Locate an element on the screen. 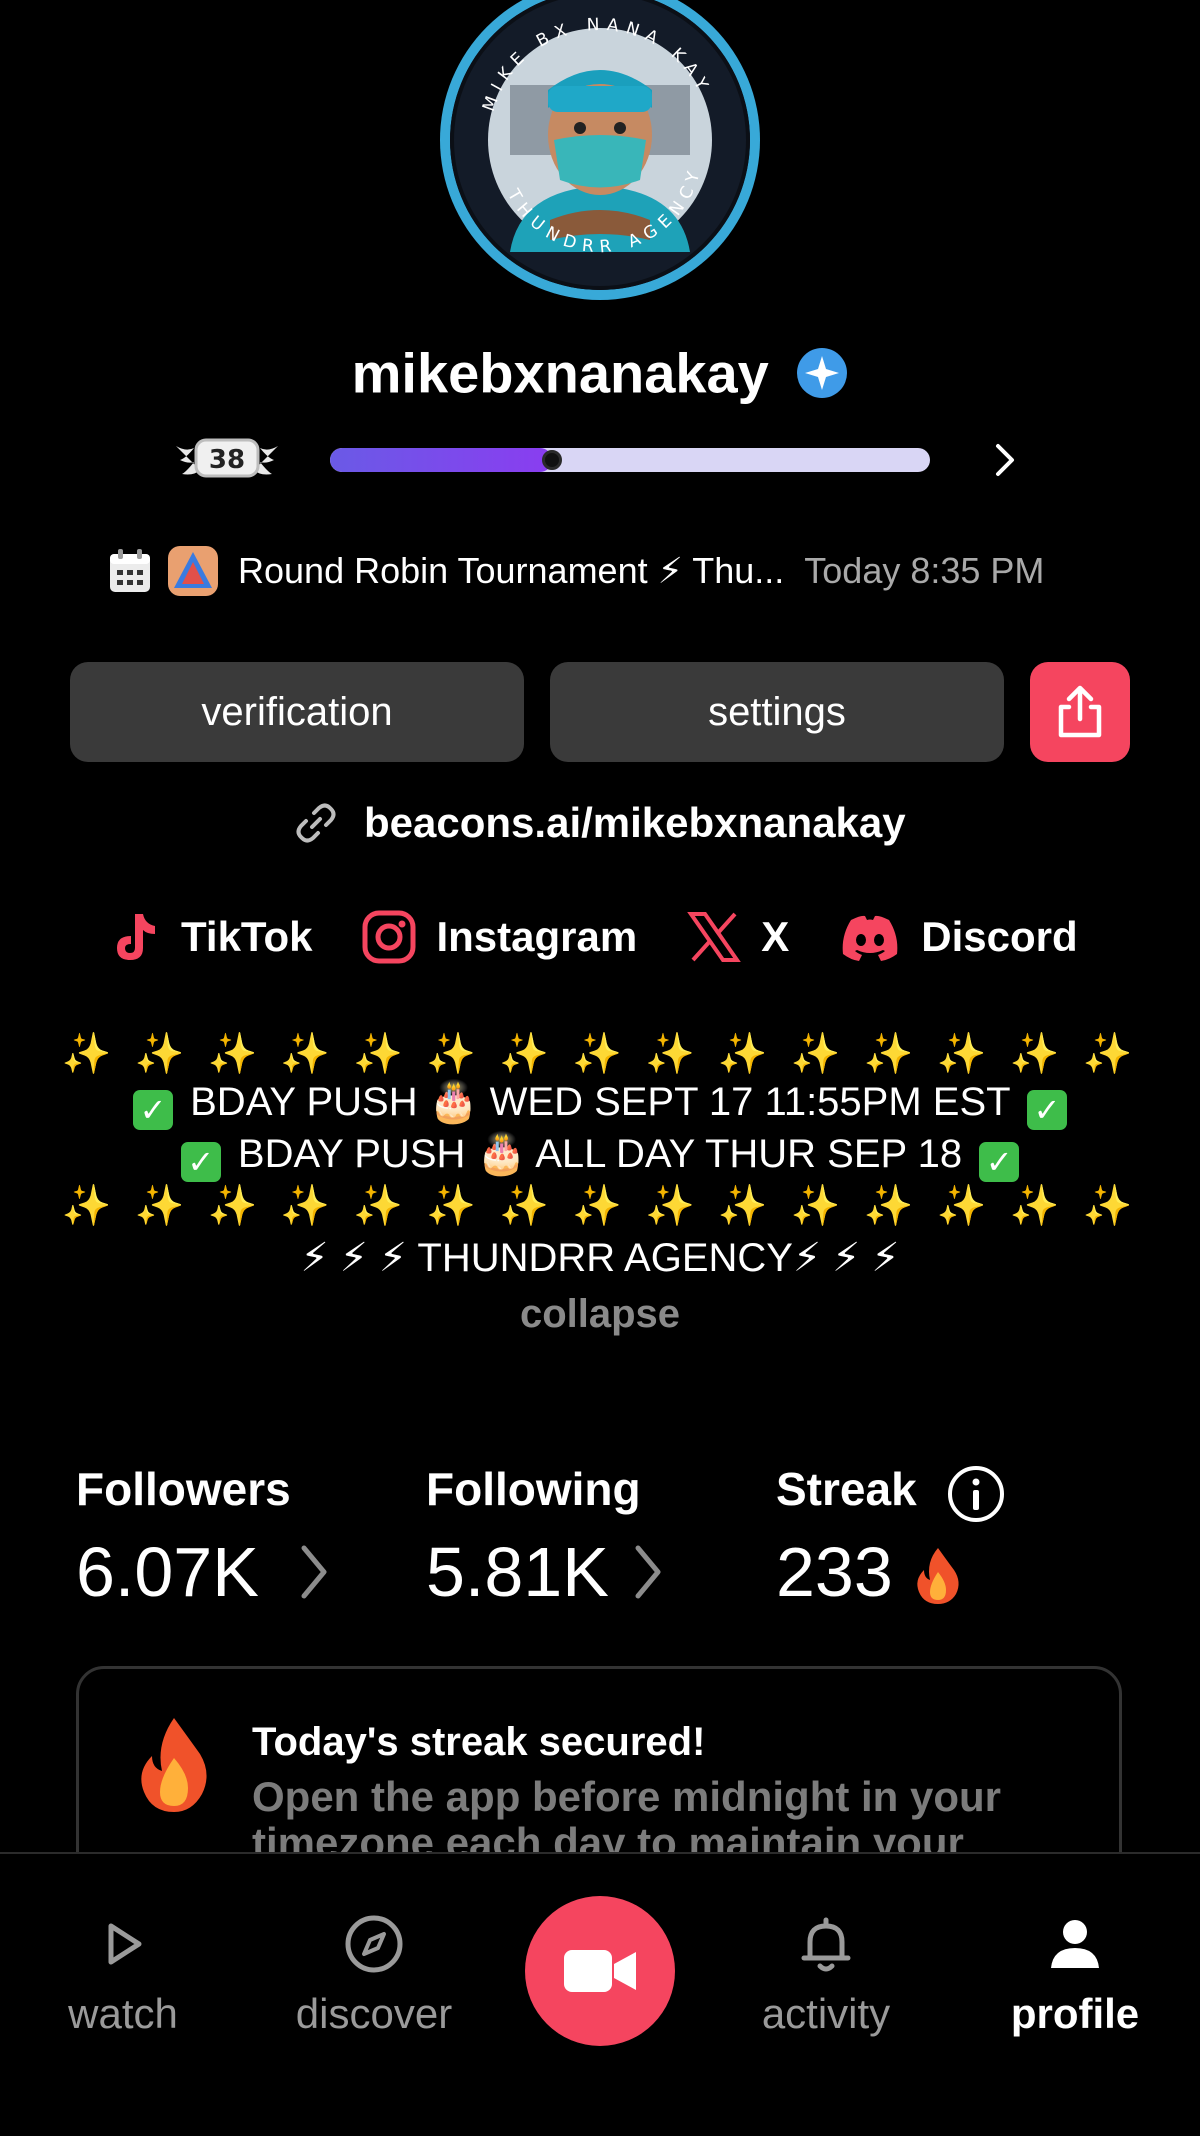 This screenshot has width=1200, height=2136. social-x: X is located at coordinates (737, 937).